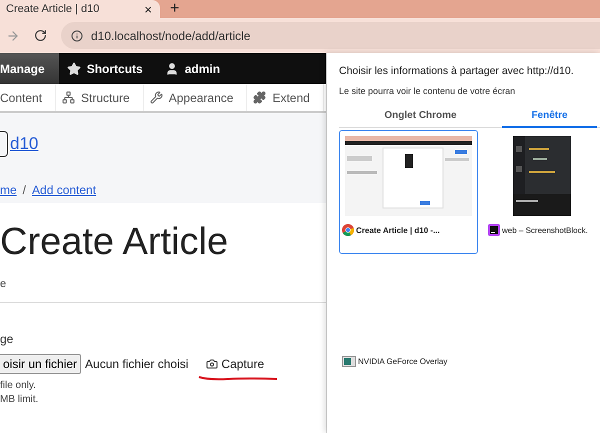  I want to click on info-icon, so click(77, 36).